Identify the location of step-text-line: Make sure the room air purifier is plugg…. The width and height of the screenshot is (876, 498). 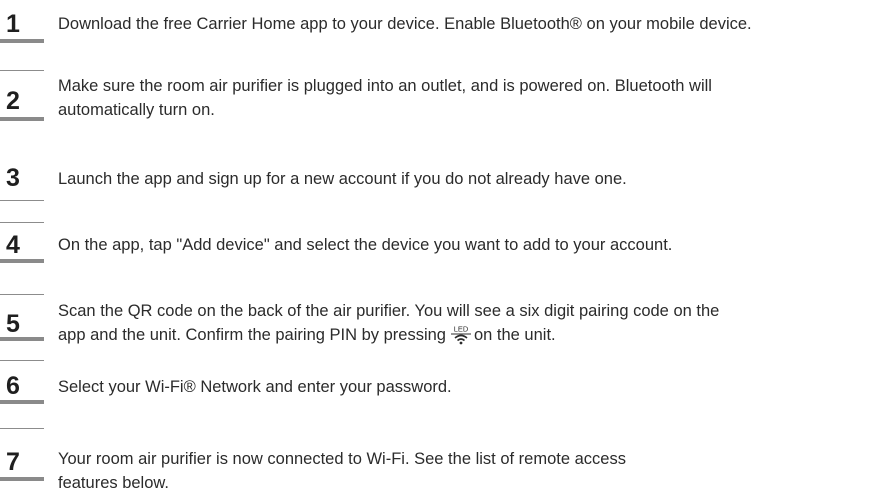
(385, 86).